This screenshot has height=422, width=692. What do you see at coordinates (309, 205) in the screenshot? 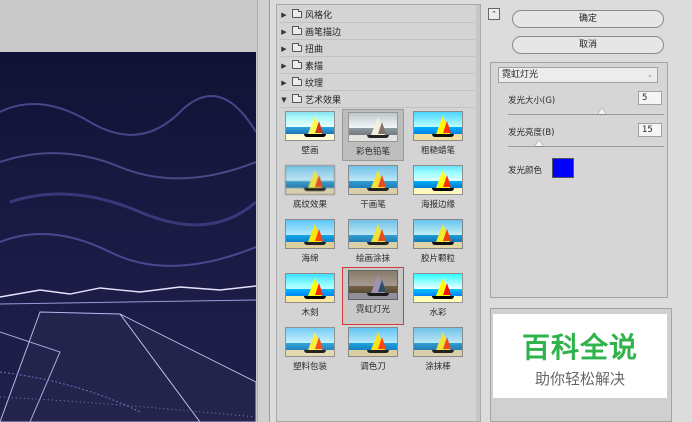
I see `filter-label: 底纹效果` at bounding box center [309, 205].